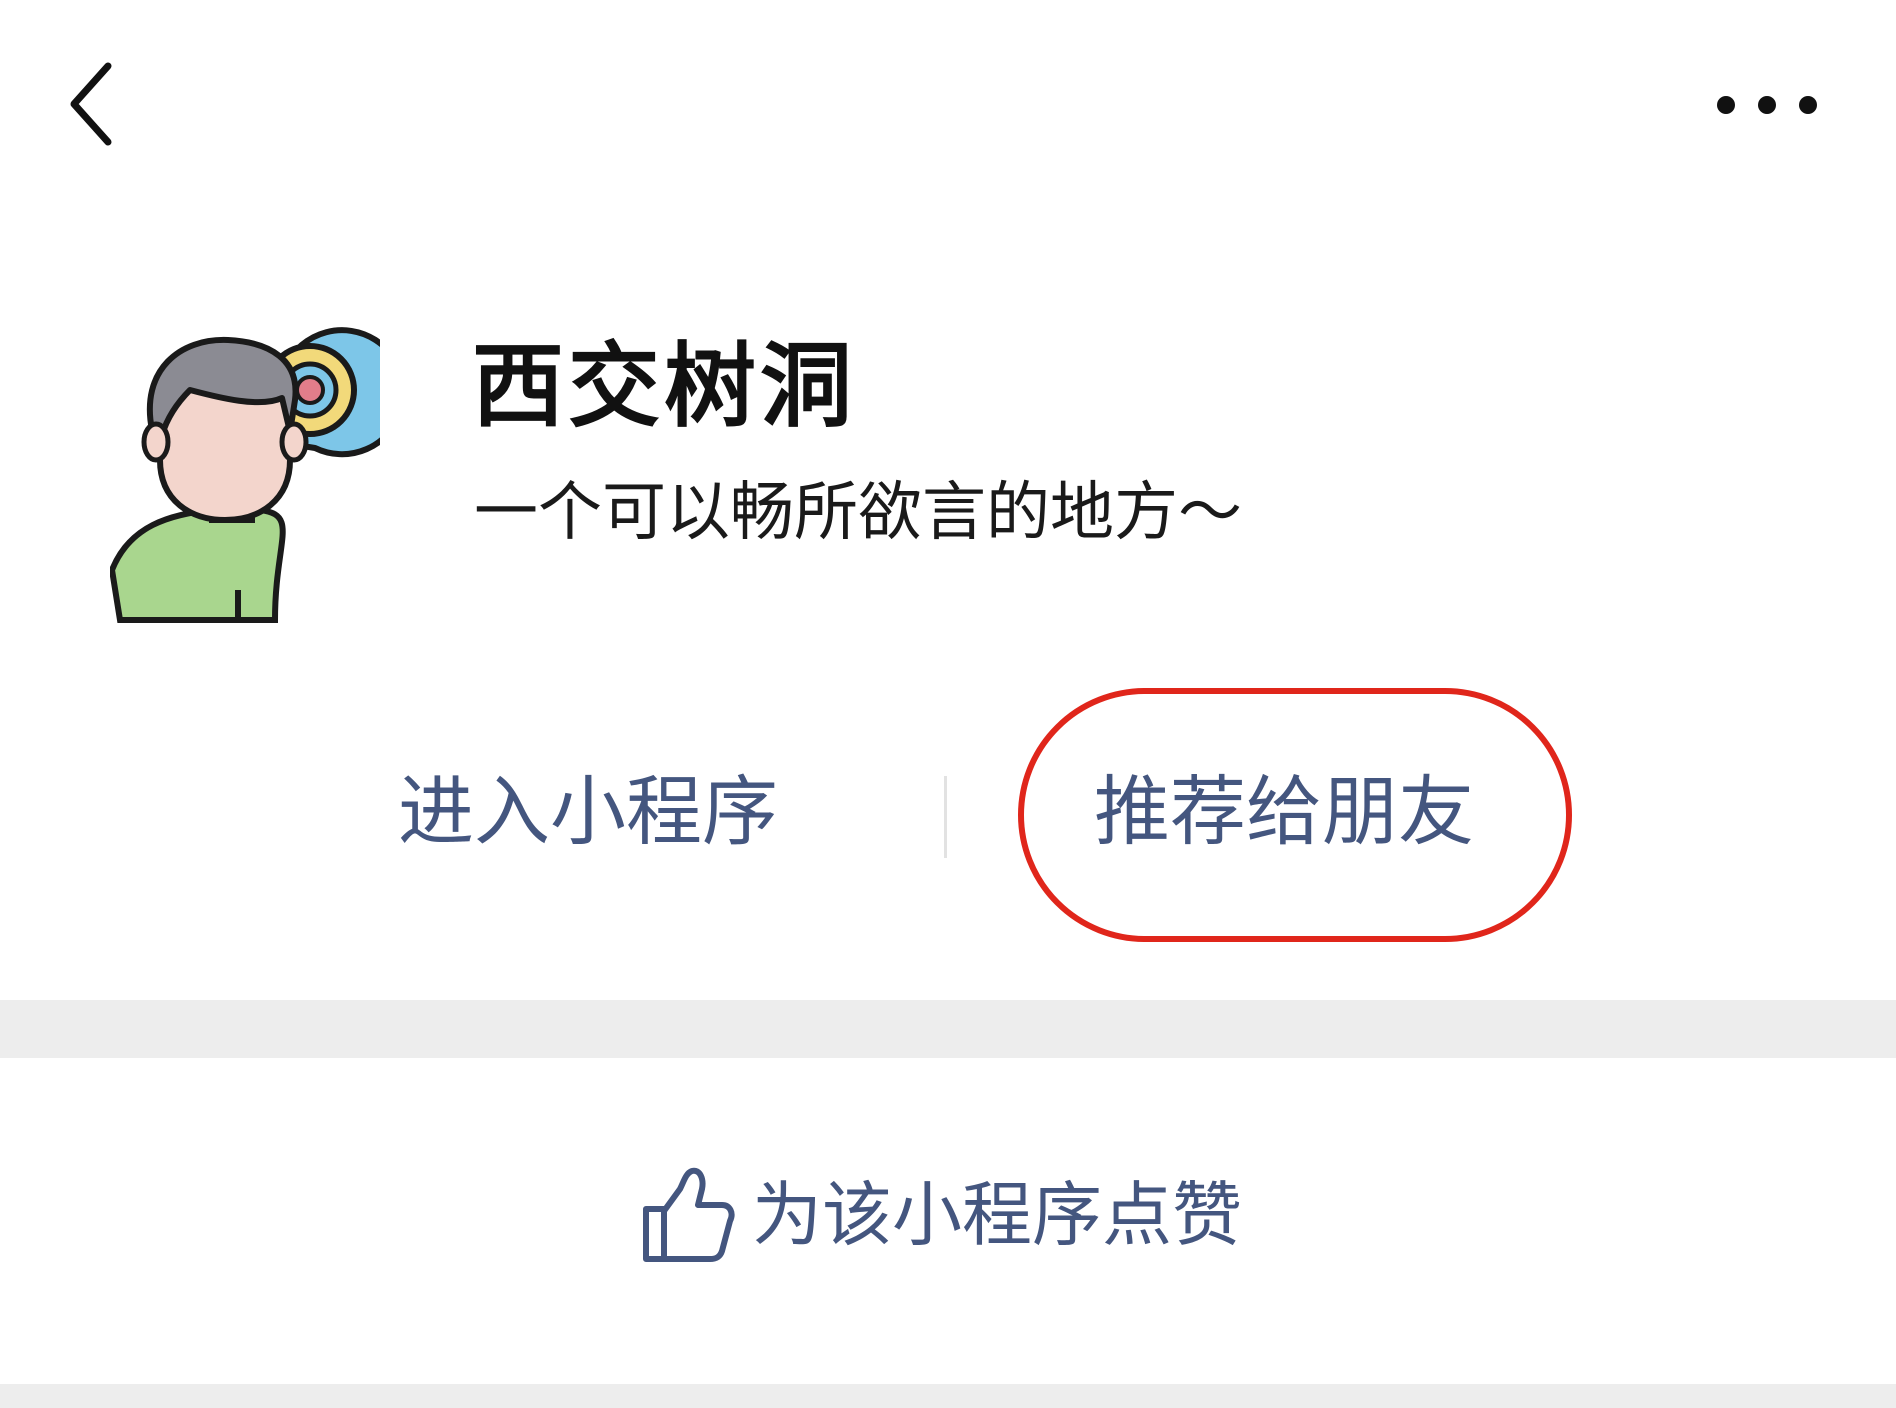  Describe the element at coordinates (858, 513) in the screenshot. I see `mini-program-description: 一个可以畅所欲言的地方～` at that location.